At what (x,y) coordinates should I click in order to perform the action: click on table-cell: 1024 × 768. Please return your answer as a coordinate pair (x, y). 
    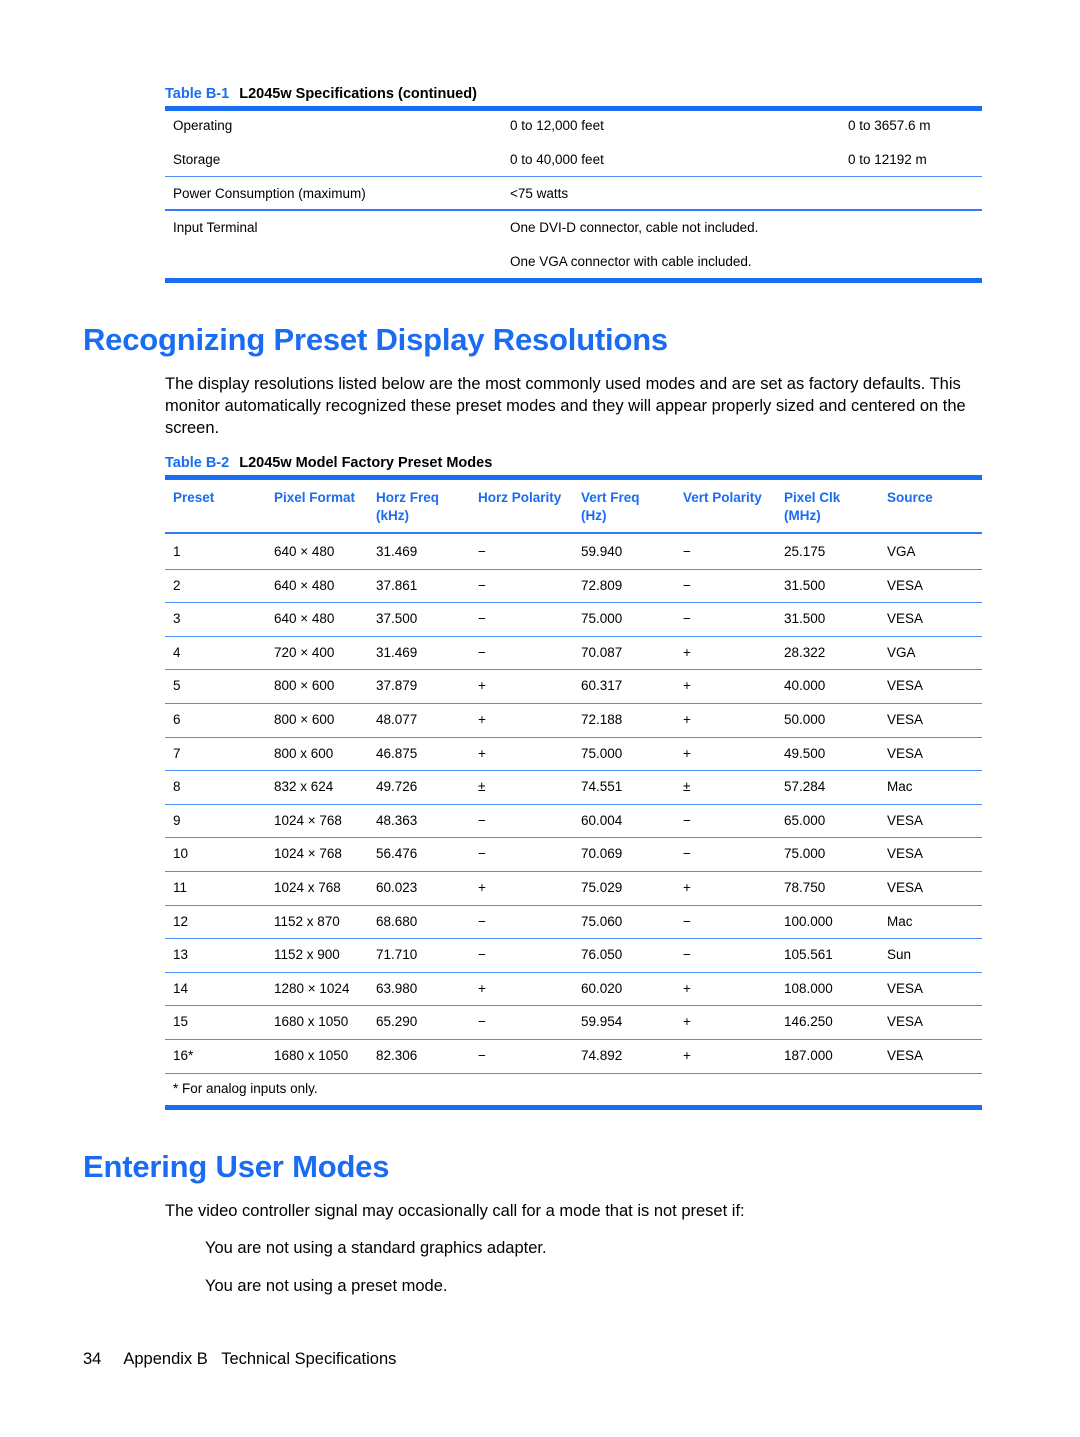
    Looking at the image, I should click on (308, 854).